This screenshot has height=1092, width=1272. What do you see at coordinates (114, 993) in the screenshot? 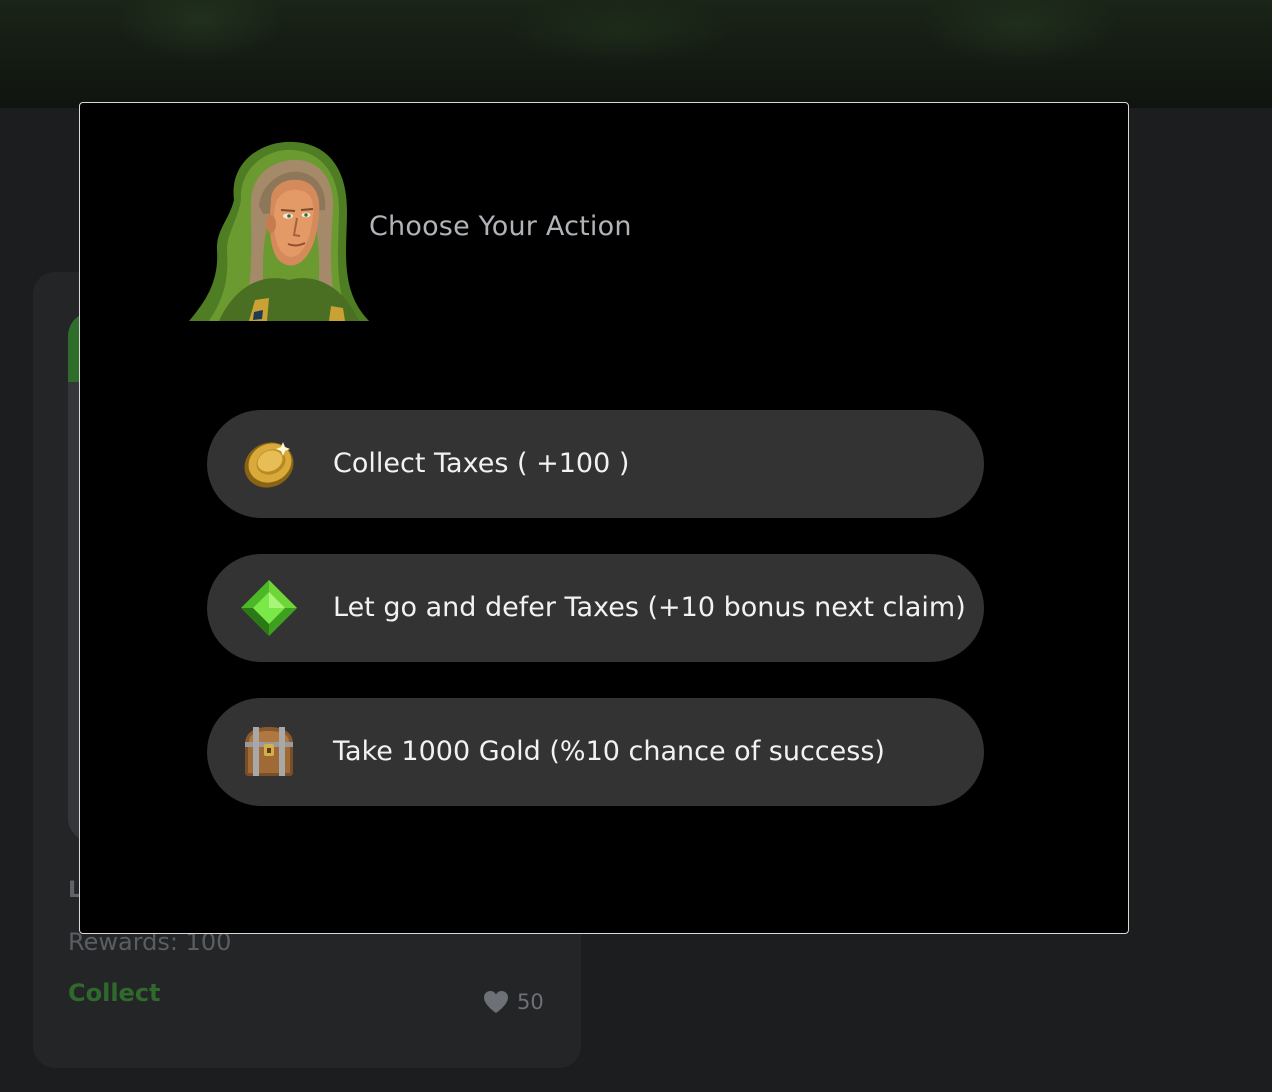
I see `collect-button: Collect` at bounding box center [114, 993].